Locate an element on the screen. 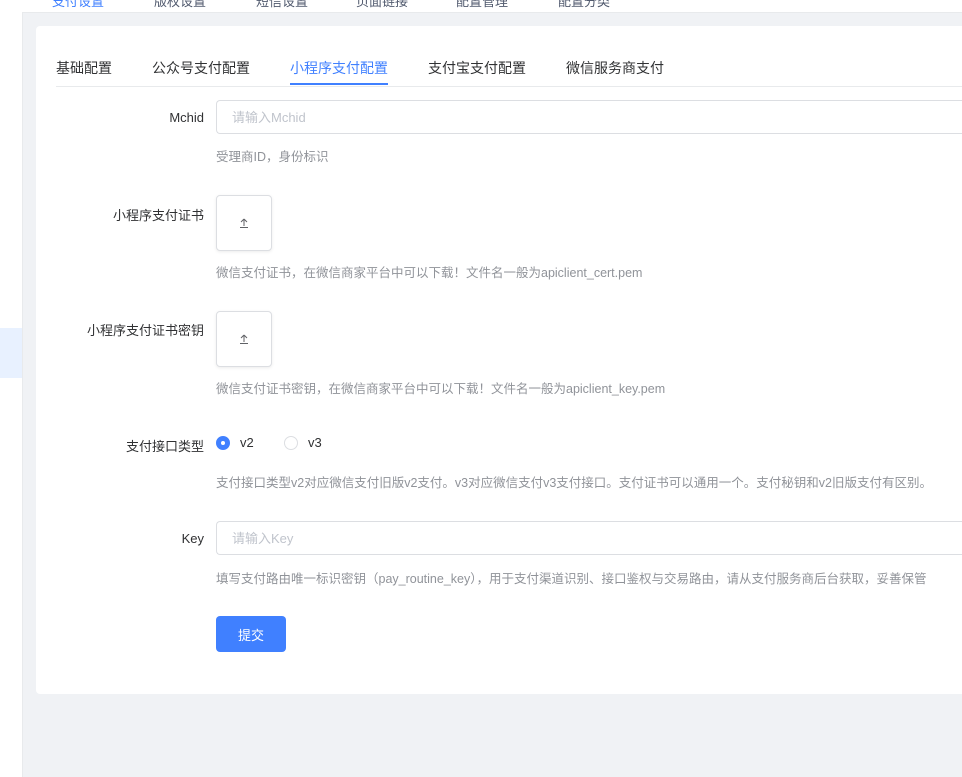  top-tab-category: 配置分类 is located at coordinates (584, 5).